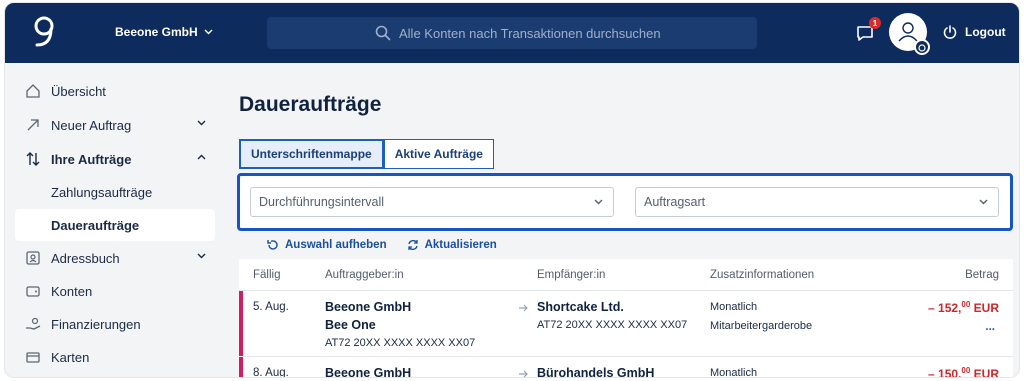 This screenshot has width=1024, height=381. I want to click on interval-select: Durchführungsintervall, so click(432, 202).